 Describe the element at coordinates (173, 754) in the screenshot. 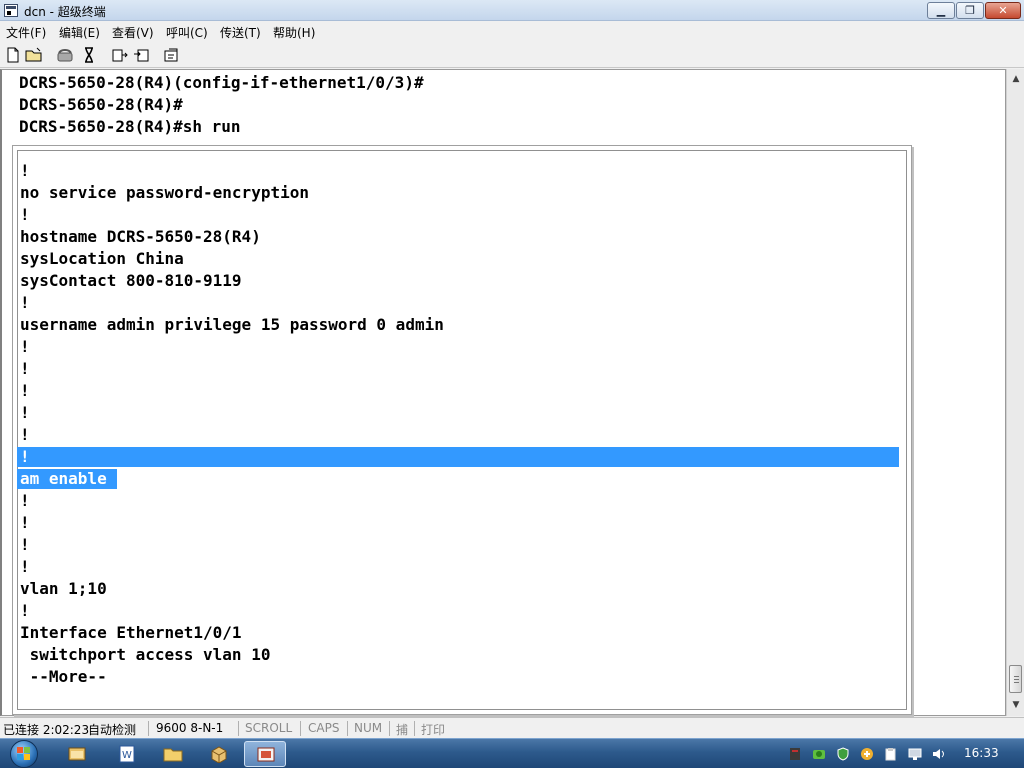

I see `folder-icon` at that location.